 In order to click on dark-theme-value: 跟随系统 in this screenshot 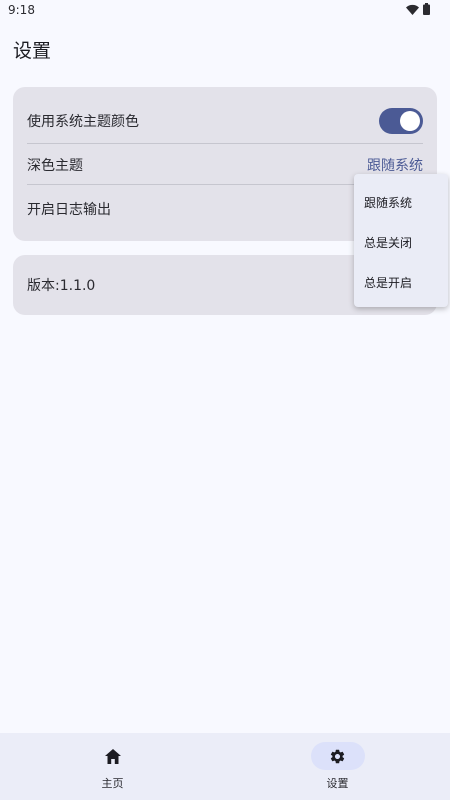, I will do `click(395, 165)`.